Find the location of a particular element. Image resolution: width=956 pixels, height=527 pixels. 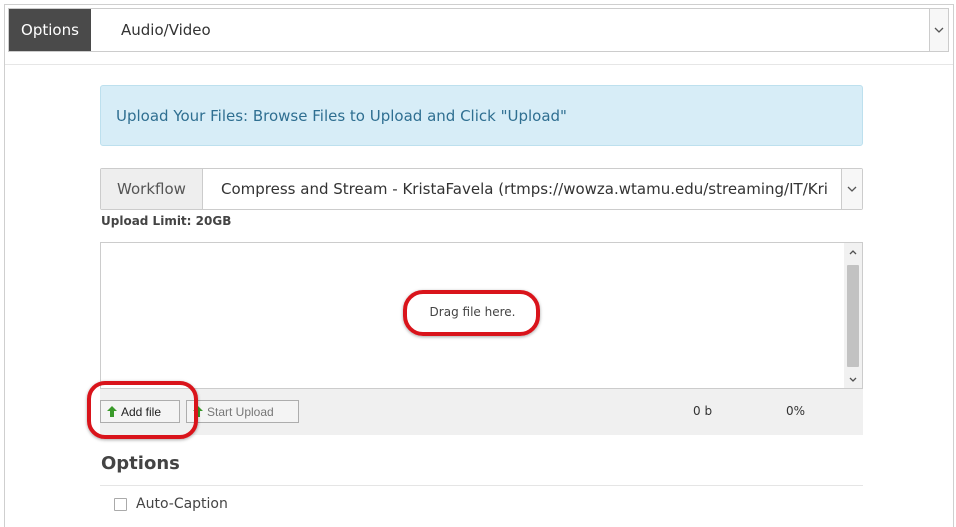

options-tab-label: Options is located at coordinates (50, 30).